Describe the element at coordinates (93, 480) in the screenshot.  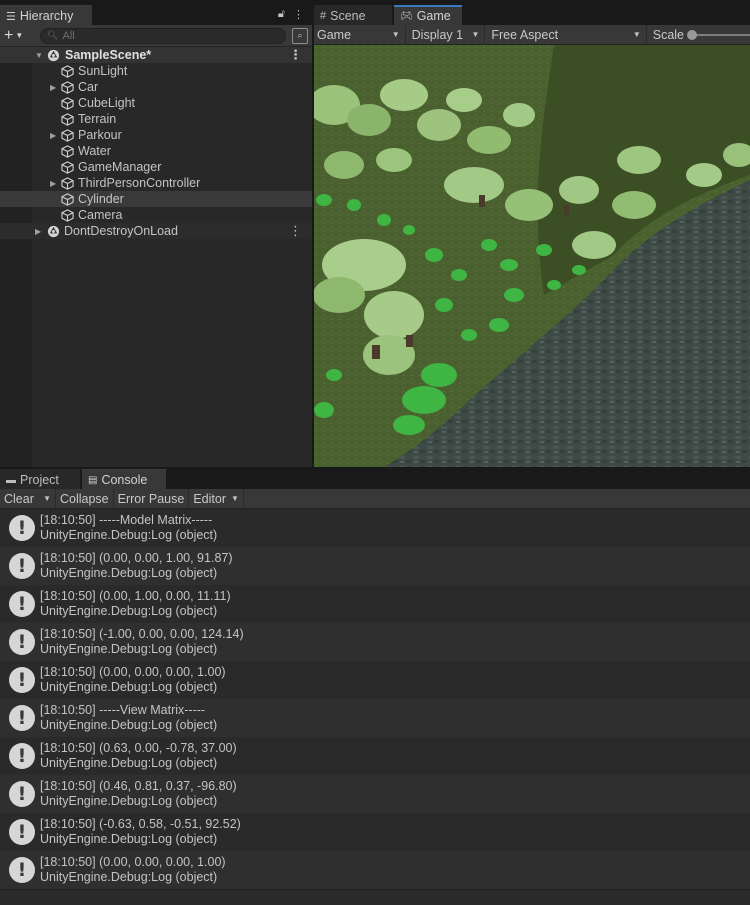
I see `console-icon: ▤` at that location.